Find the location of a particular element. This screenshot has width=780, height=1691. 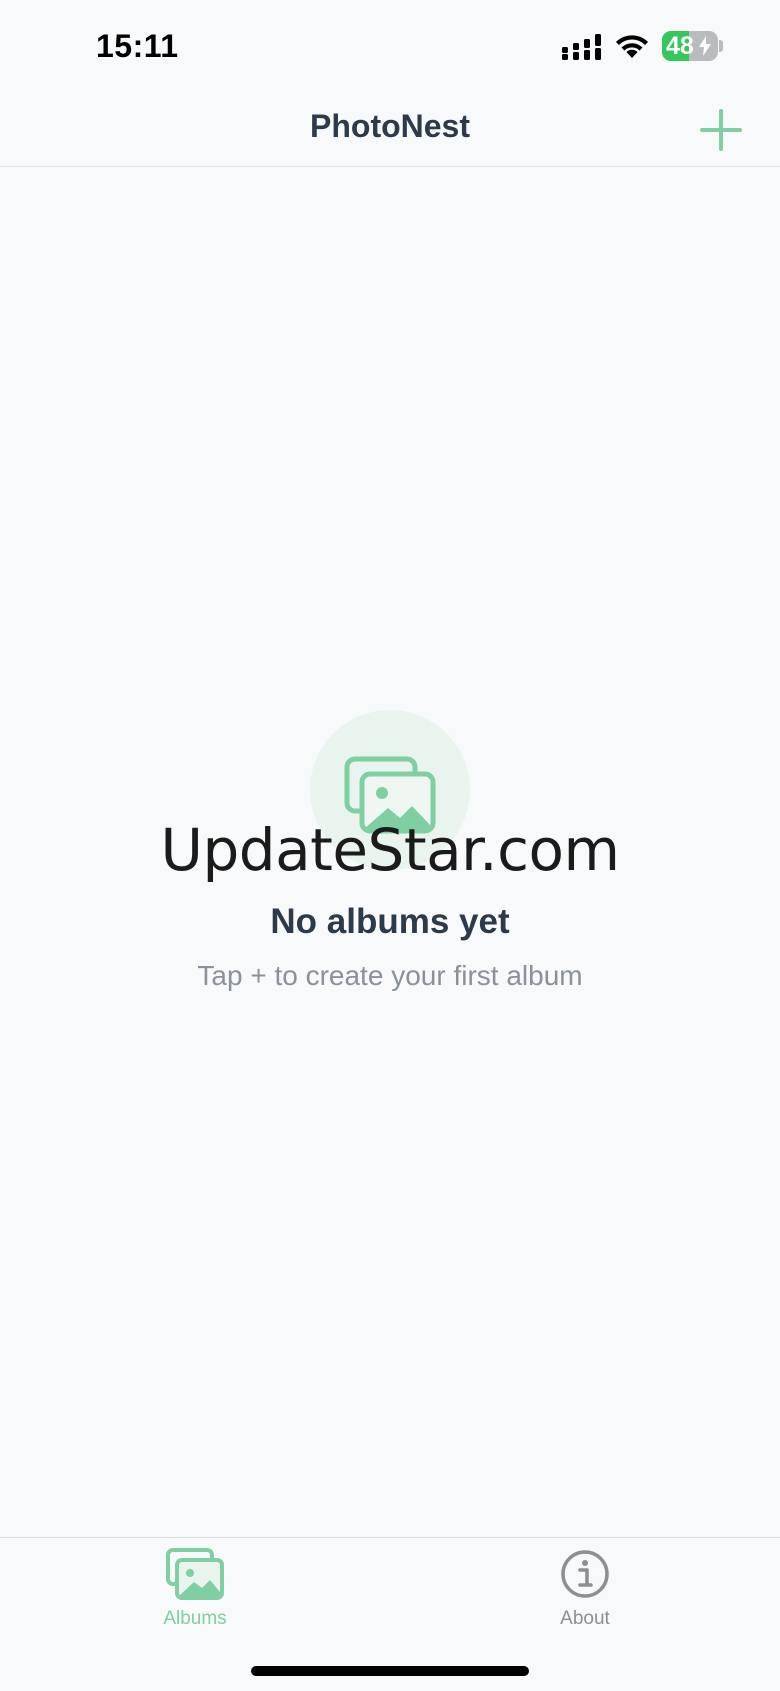

empty-state-title: No albums yet is located at coordinates (390, 921).